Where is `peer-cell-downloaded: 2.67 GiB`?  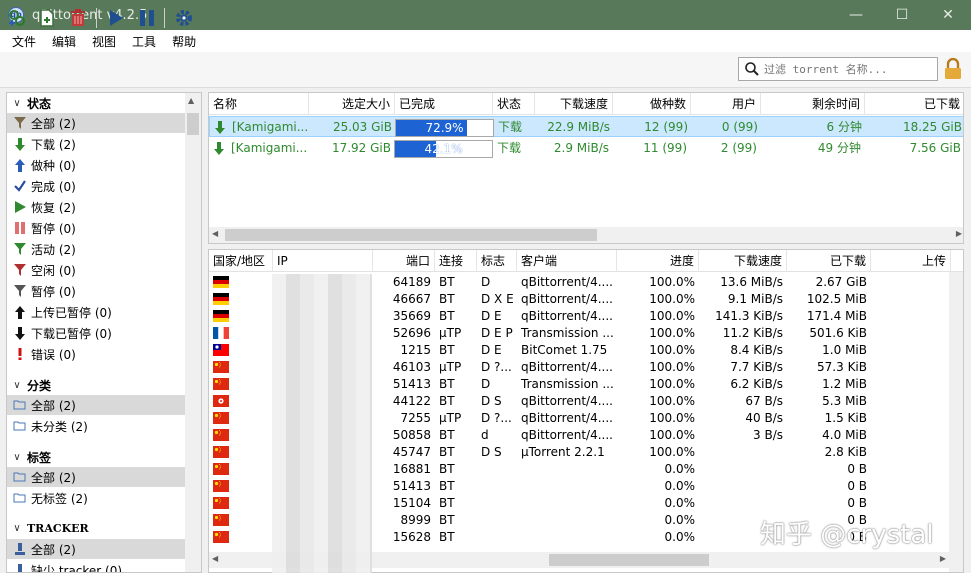 peer-cell-downloaded: 2.67 GiB is located at coordinates (841, 282).